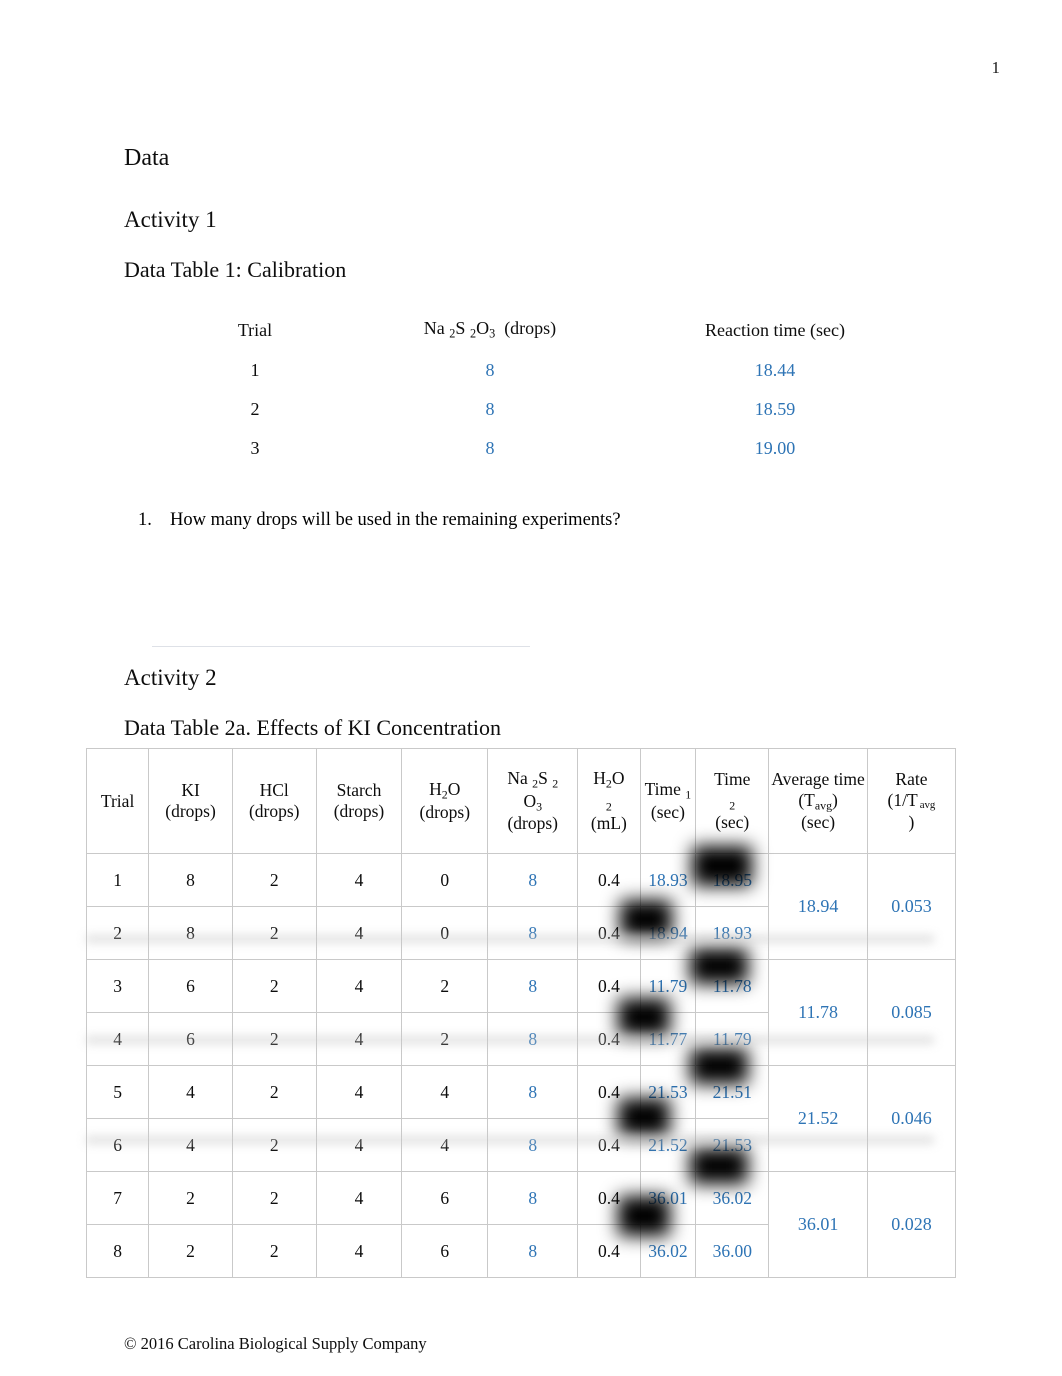 The width and height of the screenshot is (1062, 1376). What do you see at coordinates (530, 800) in the screenshot?
I see `header-thio-o: O` at bounding box center [530, 800].